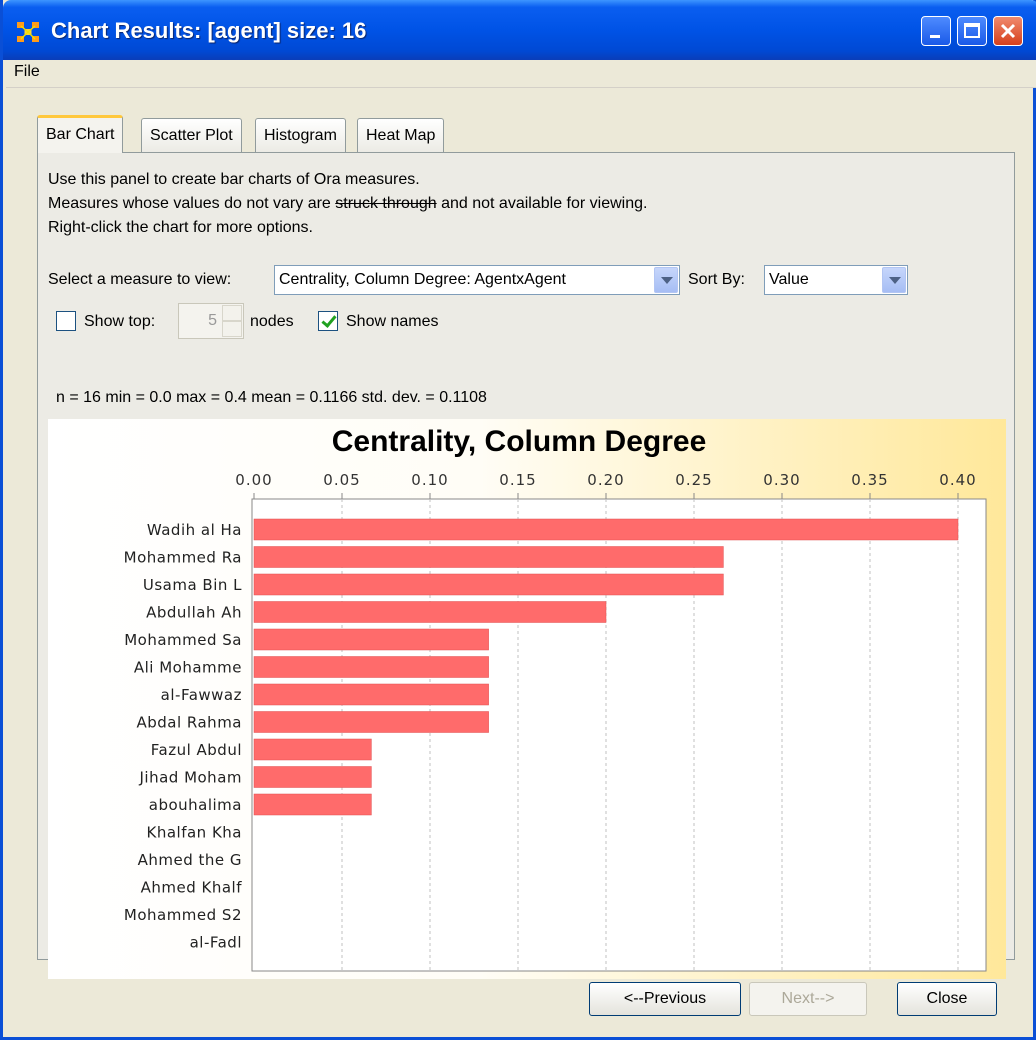 The height and width of the screenshot is (1040, 1036). I want to click on category-label: Mohammed Sa, so click(183, 640).